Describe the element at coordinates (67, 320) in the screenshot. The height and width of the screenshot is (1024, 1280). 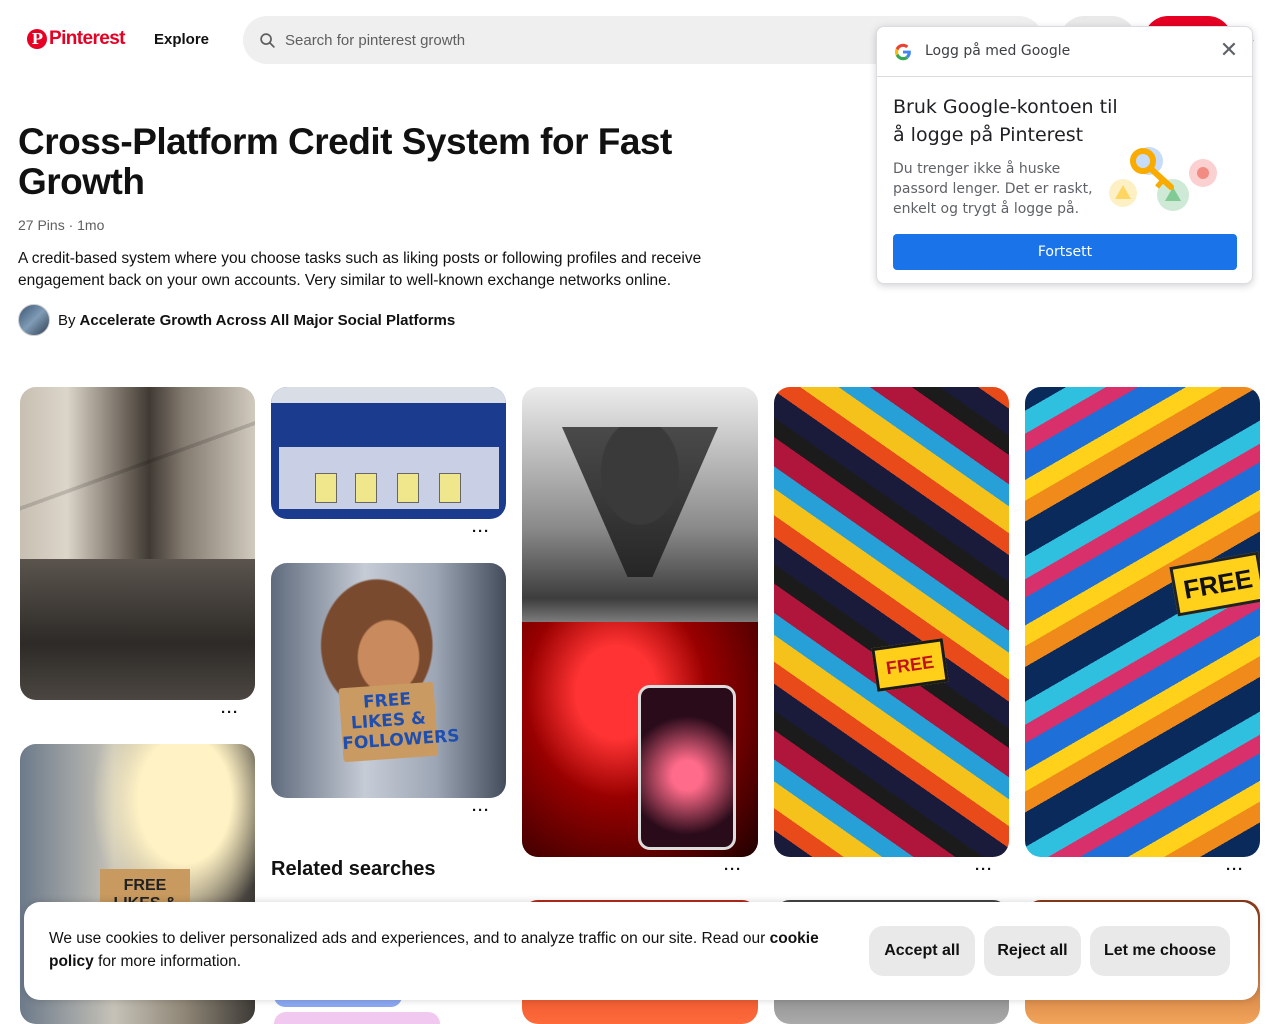
I see `author-prefix: By` at that location.